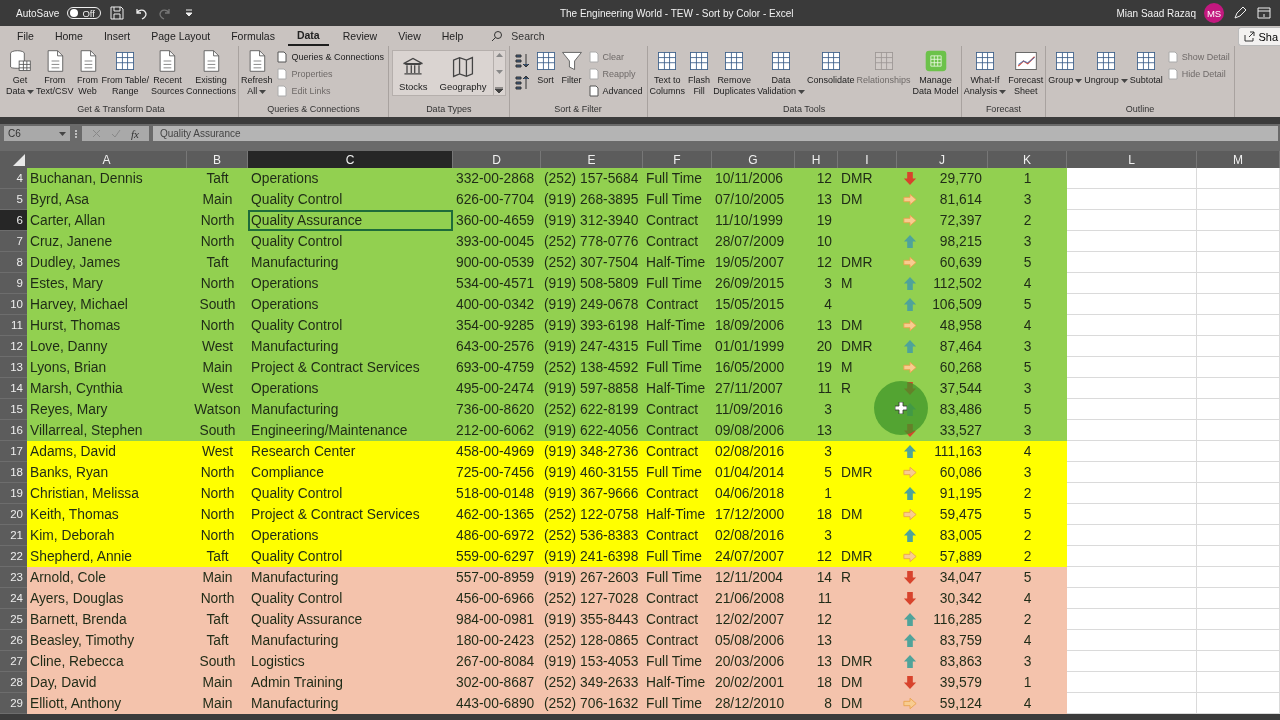  Describe the element at coordinates (1264, 13) in the screenshot. I see `ribbon-display-icon` at that location.